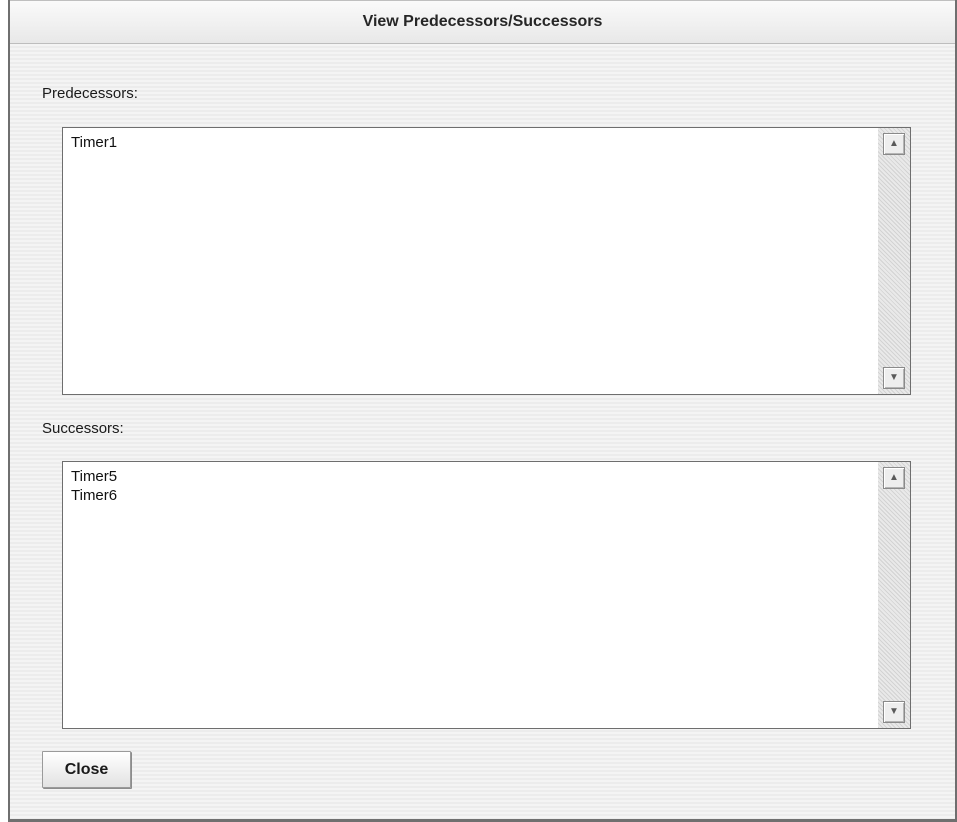 This screenshot has width=957, height=822. Describe the element at coordinates (482, 22) in the screenshot. I see `dialog-title: View Predecessors/Successors` at that location.